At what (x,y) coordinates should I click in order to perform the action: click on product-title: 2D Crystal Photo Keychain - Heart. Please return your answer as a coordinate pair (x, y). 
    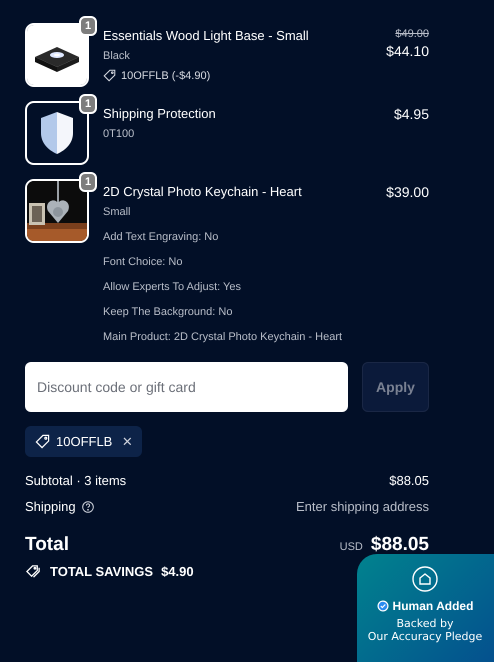
    Looking at the image, I should click on (203, 191).